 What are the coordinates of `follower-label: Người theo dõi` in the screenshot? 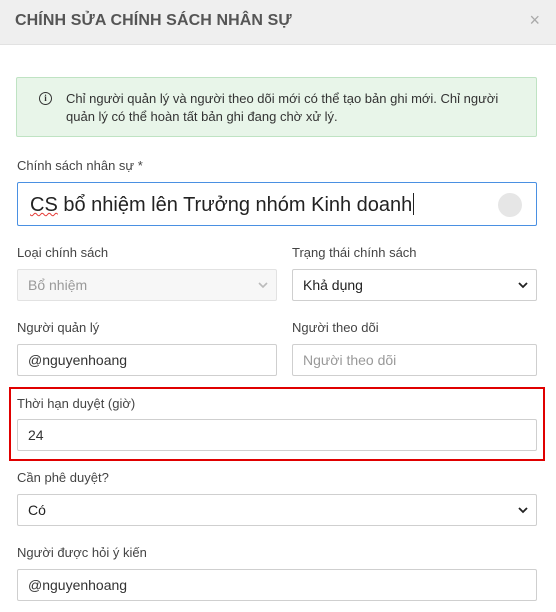 It's located at (335, 327).